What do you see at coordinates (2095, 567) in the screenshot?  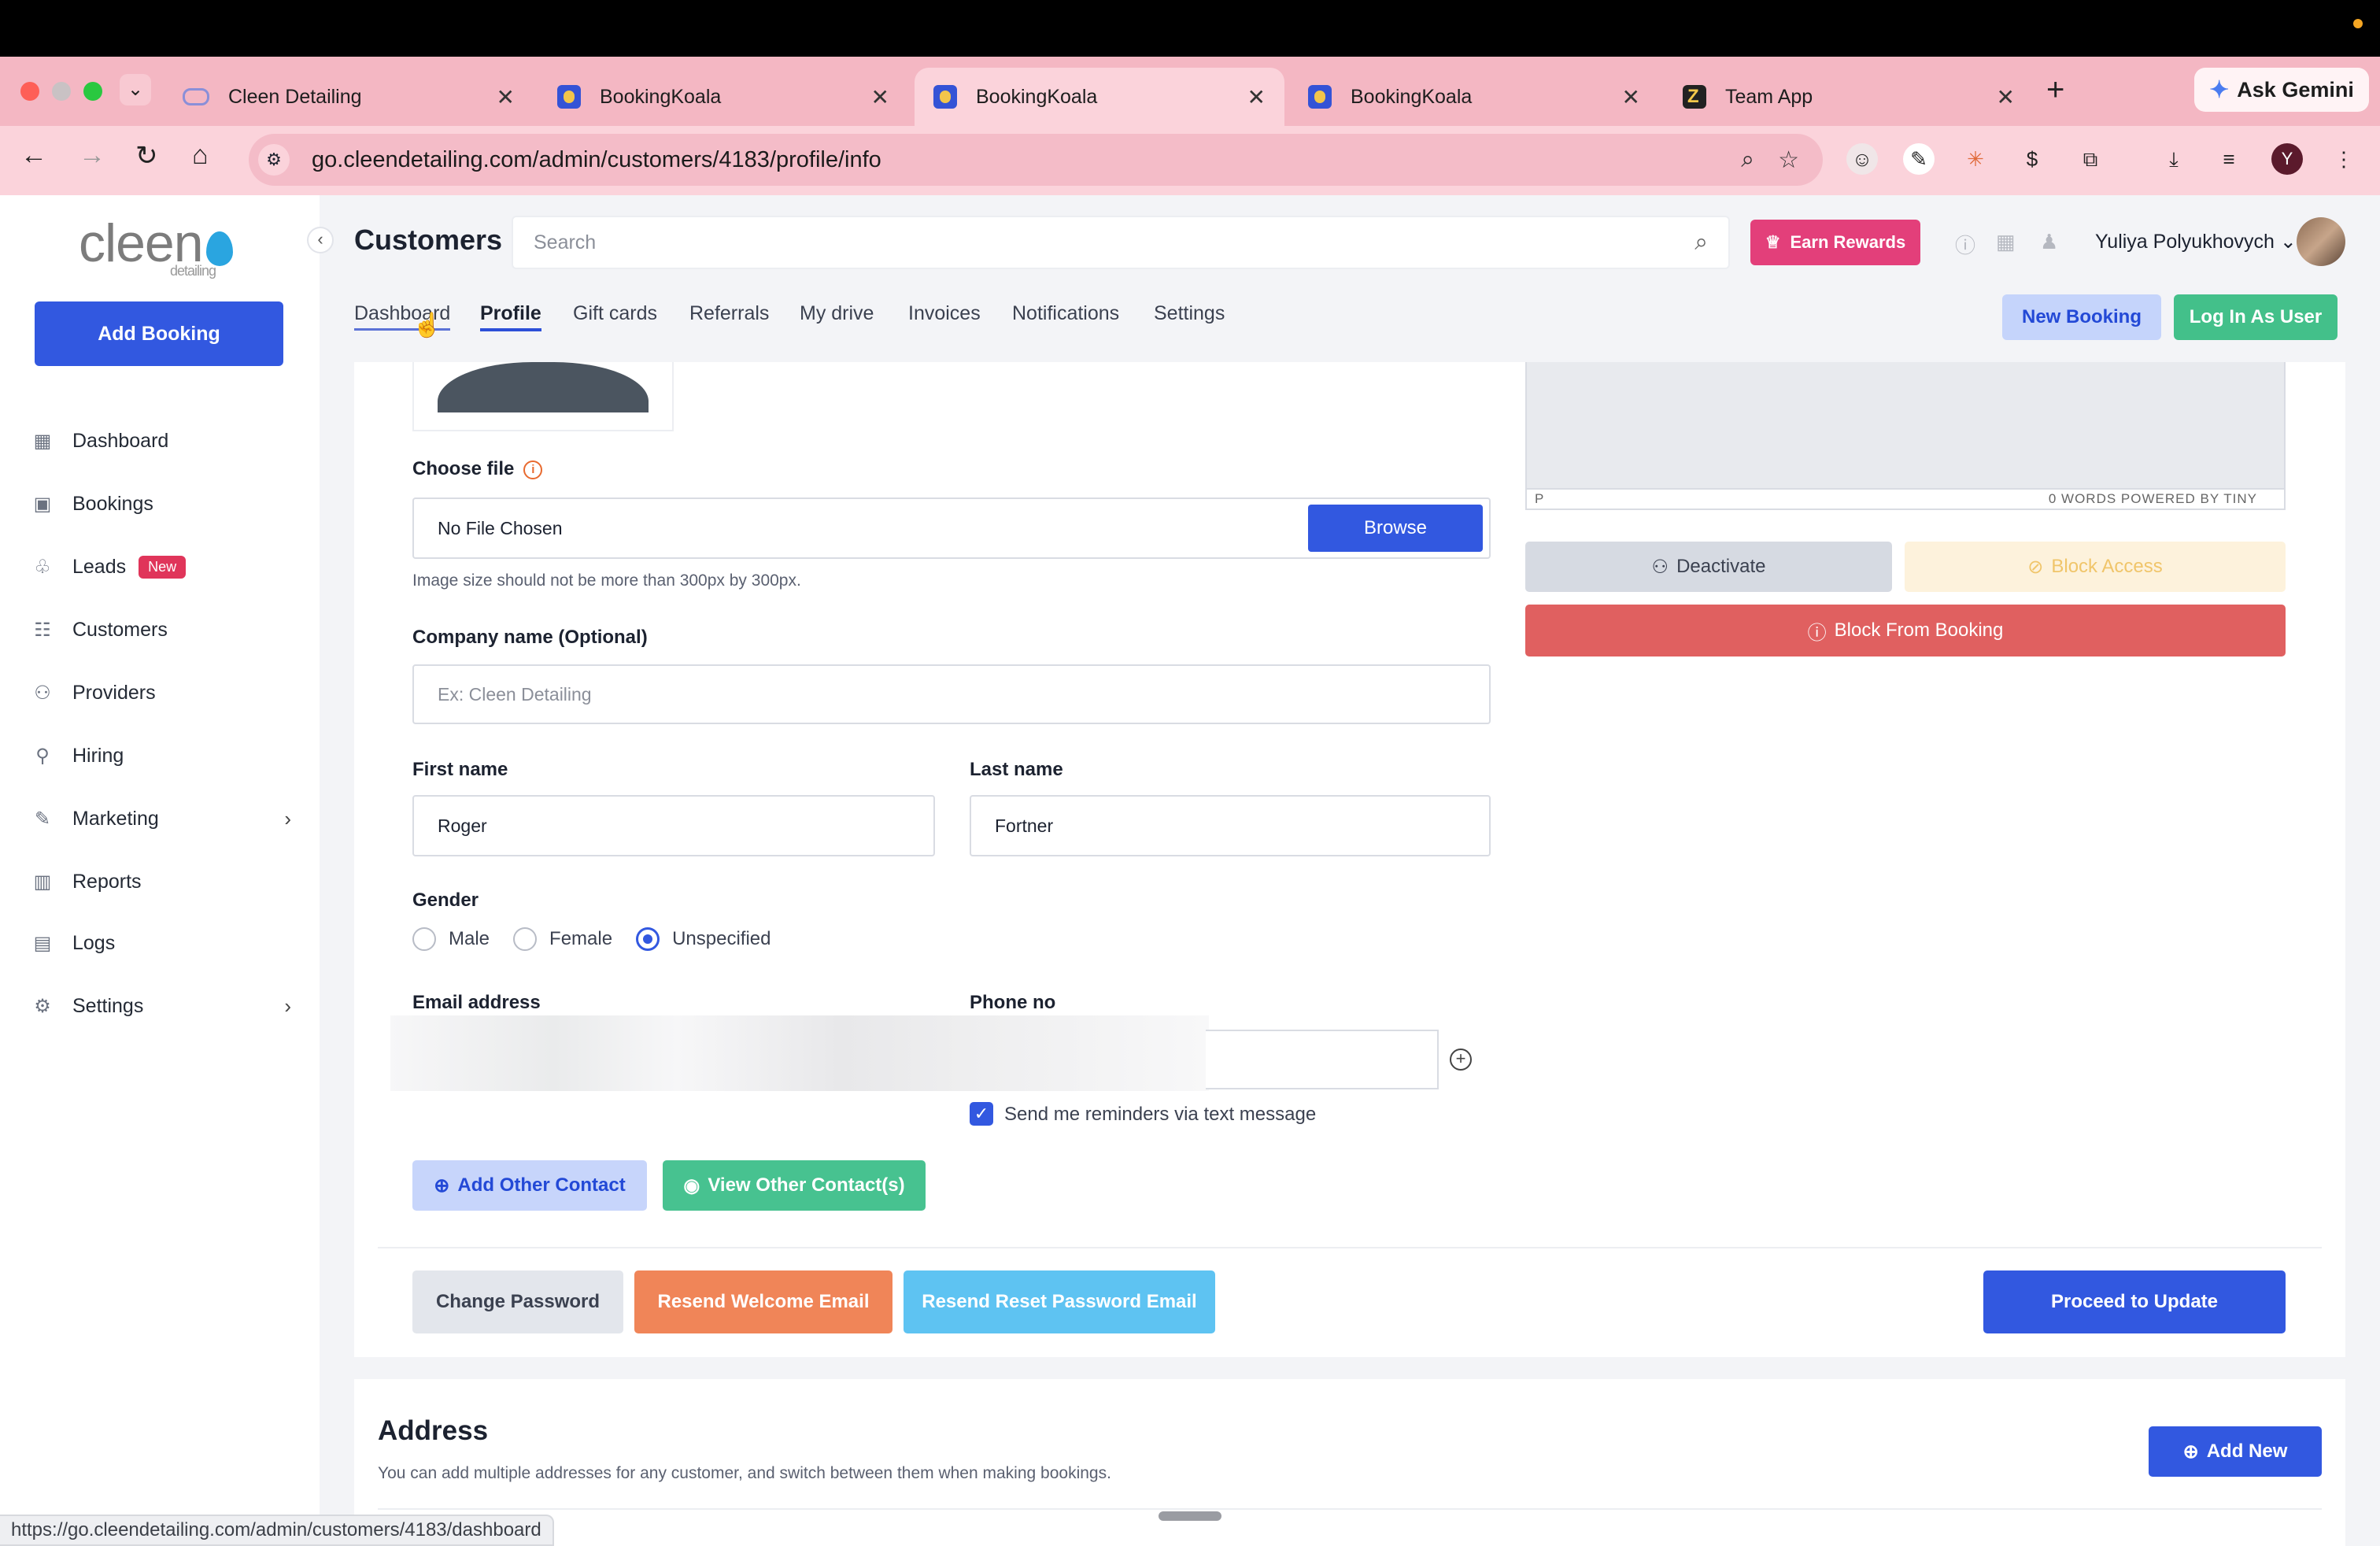 I see `block-access-button: ⊘ Block Access` at bounding box center [2095, 567].